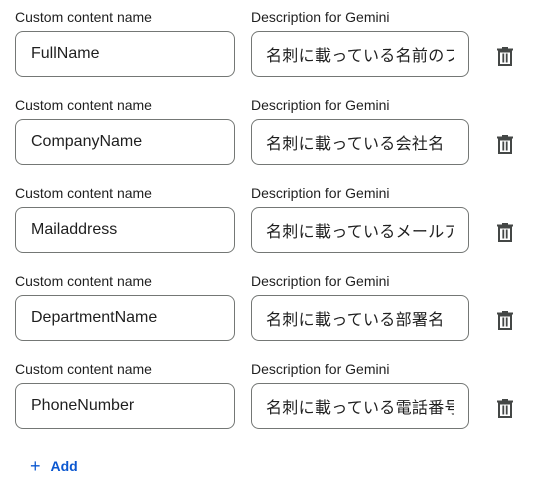 The image size is (533, 484). Describe the element at coordinates (64, 466) in the screenshot. I see `add-button-label: Add` at that location.